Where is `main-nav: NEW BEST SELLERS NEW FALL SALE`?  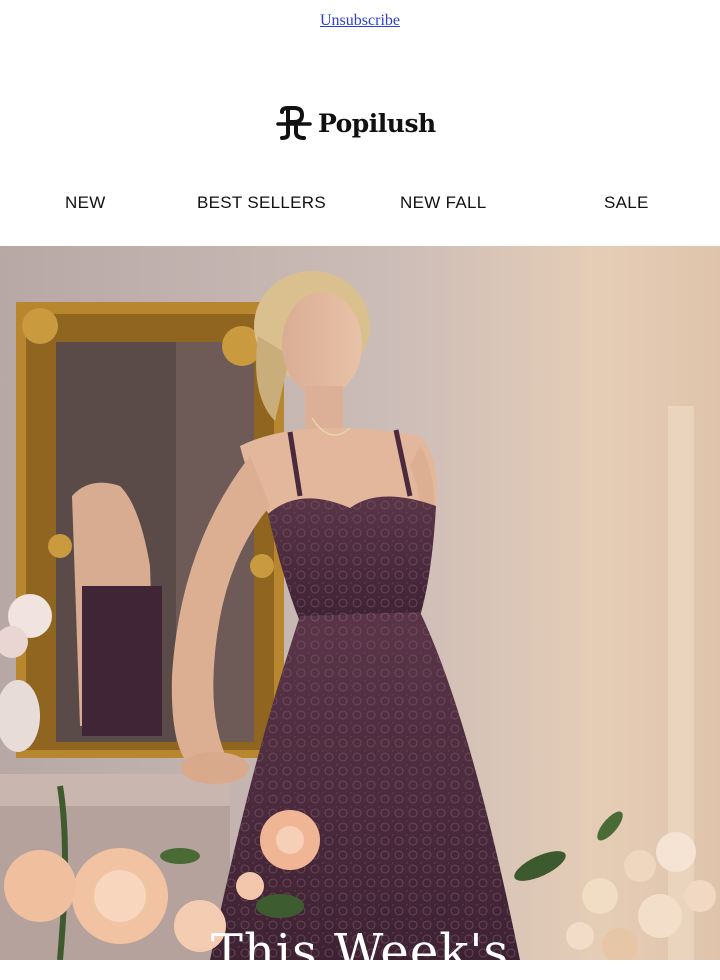 main-nav: NEW BEST SELLERS NEW FALL SALE is located at coordinates (360, 205).